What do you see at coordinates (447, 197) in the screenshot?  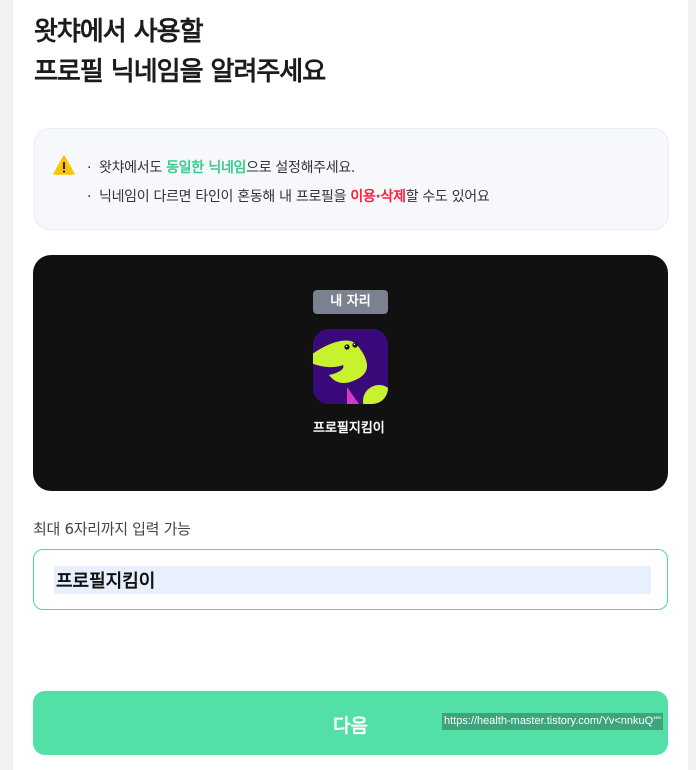 I see `notice-text: 할 수도 있어요` at bounding box center [447, 197].